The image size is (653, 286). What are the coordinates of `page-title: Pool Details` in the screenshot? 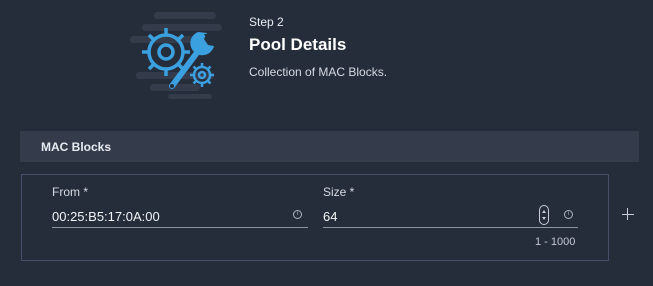 It's located at (298, 44).